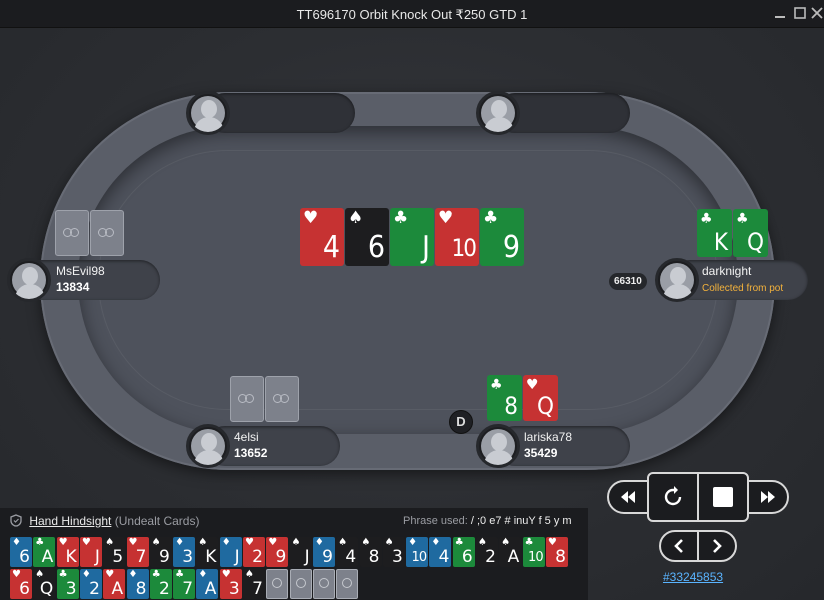  Describe the element at coordinates (251, 453) in the screenshot. I see `player-stack: 13652` at that location.